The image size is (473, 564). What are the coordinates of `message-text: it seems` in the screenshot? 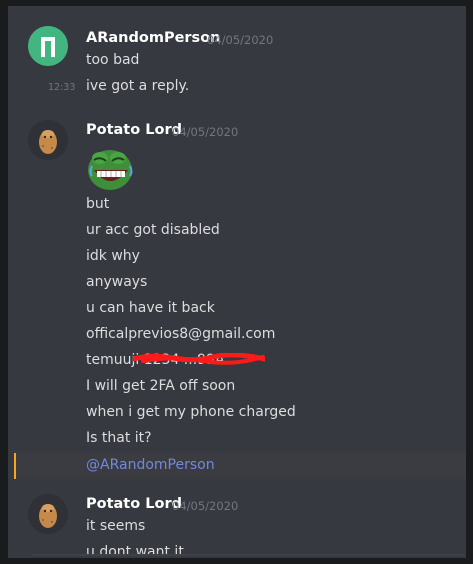 It's located at (116, 526).